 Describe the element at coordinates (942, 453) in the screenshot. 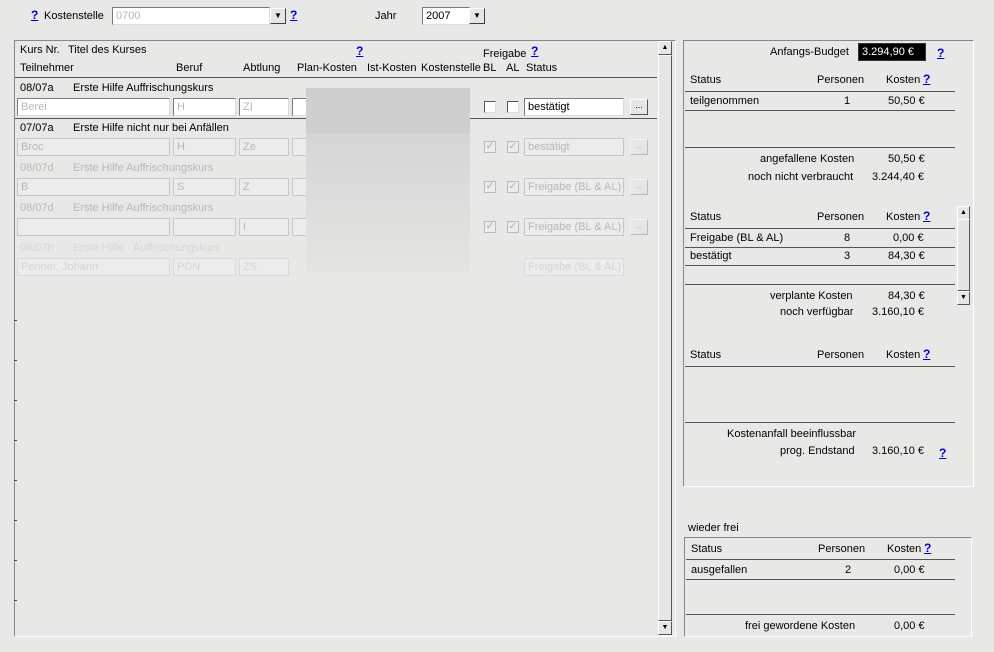

I see `endstand-help-icon: ?` at that location.